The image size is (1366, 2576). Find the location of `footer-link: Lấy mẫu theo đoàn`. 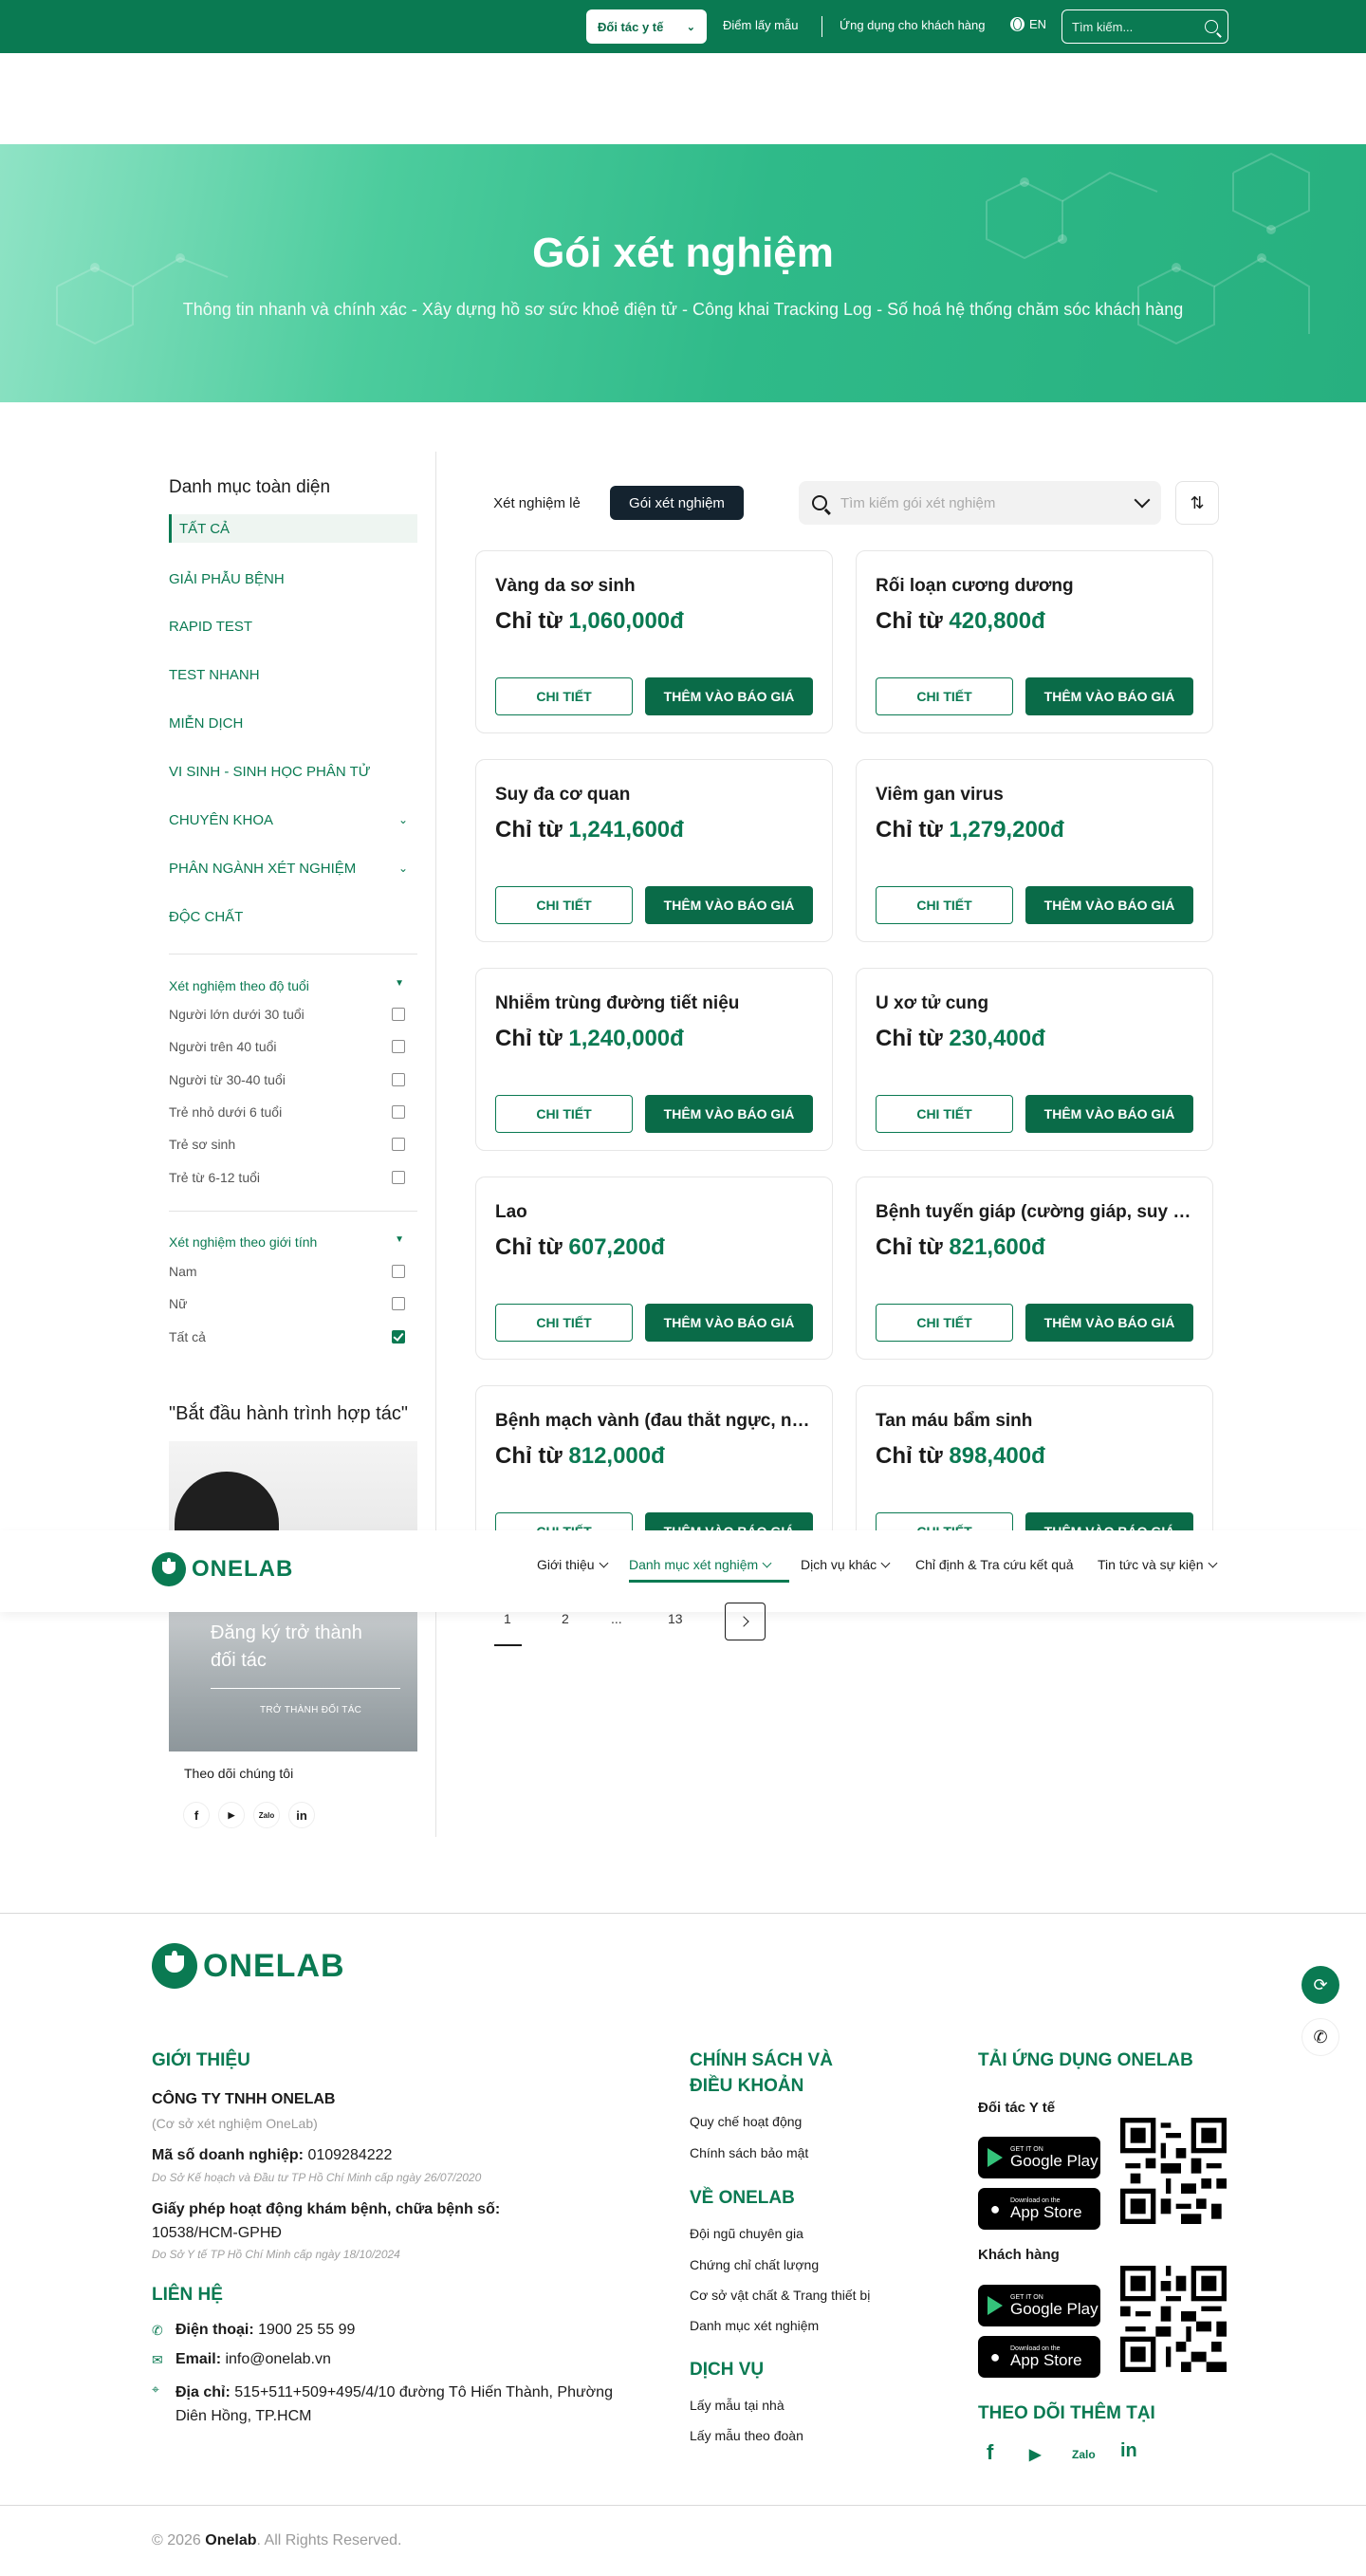

footer-link: Lấy mẫu theo đoàn is located at coordinates (746, 2435).